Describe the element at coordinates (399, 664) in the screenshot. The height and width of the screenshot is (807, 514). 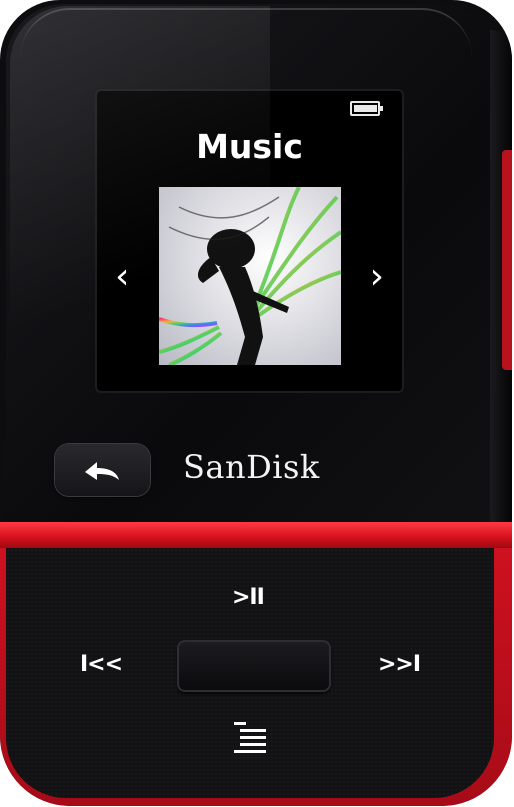
I see `next-track-button: >>I` at that location.